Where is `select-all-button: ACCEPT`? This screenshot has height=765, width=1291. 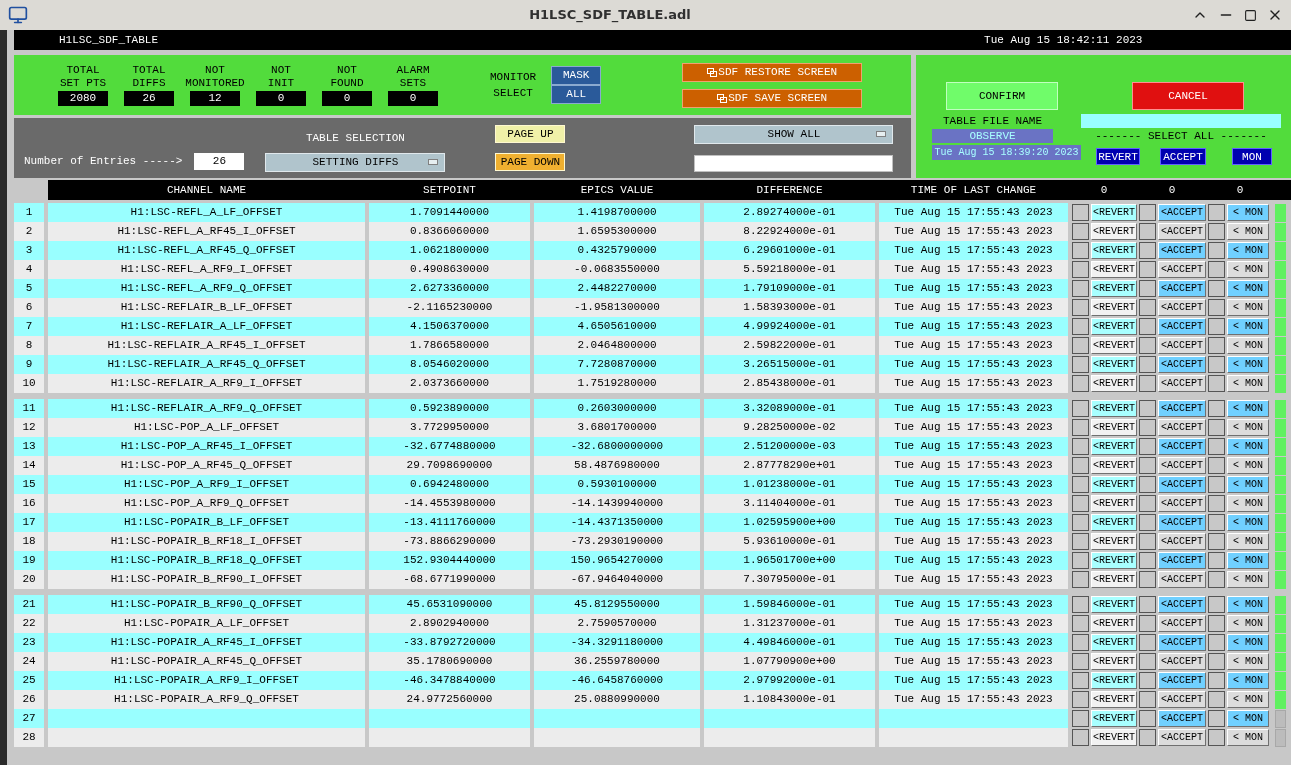 select-all-button: ACCEPT is located at coordinates (1183, 156).